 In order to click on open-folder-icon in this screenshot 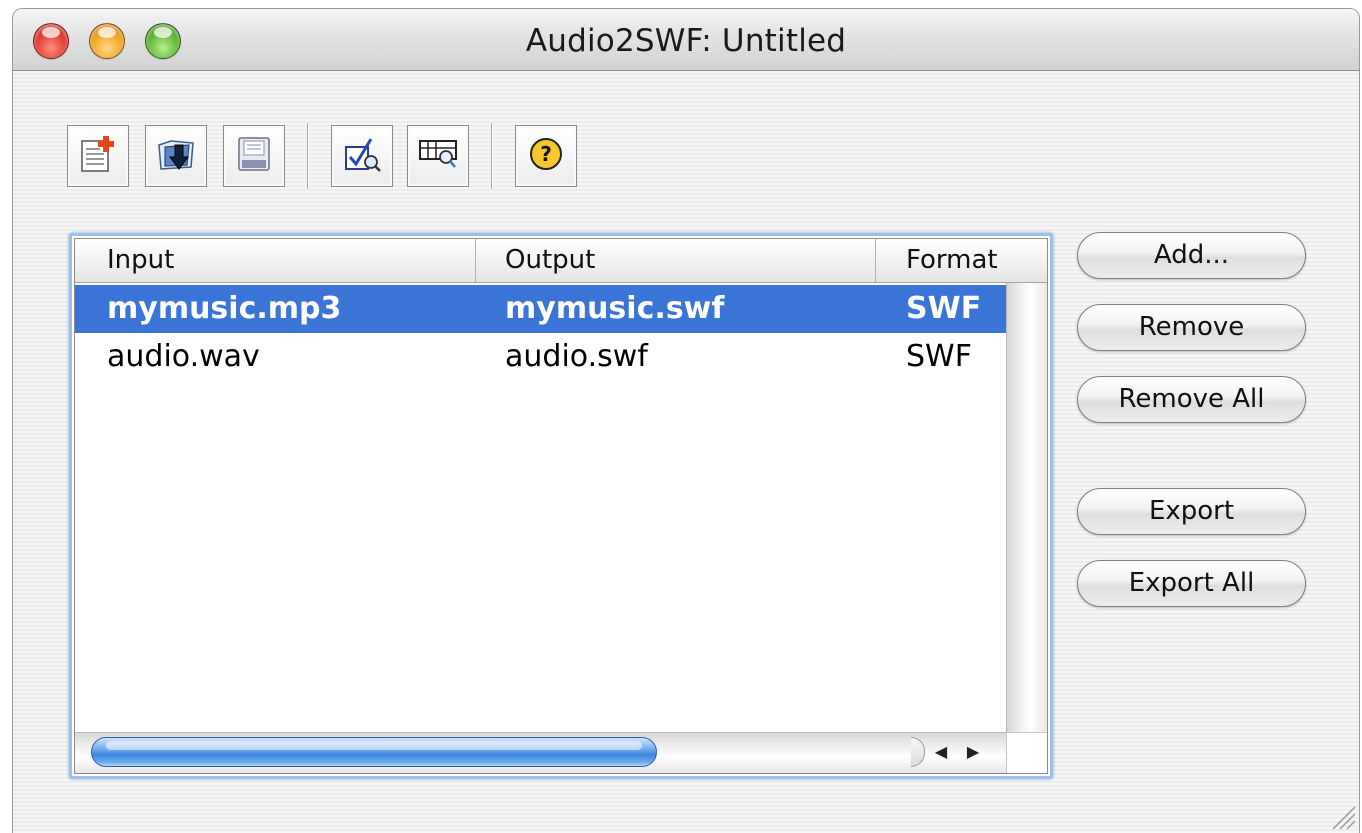, I will do `click(176, 156)`.